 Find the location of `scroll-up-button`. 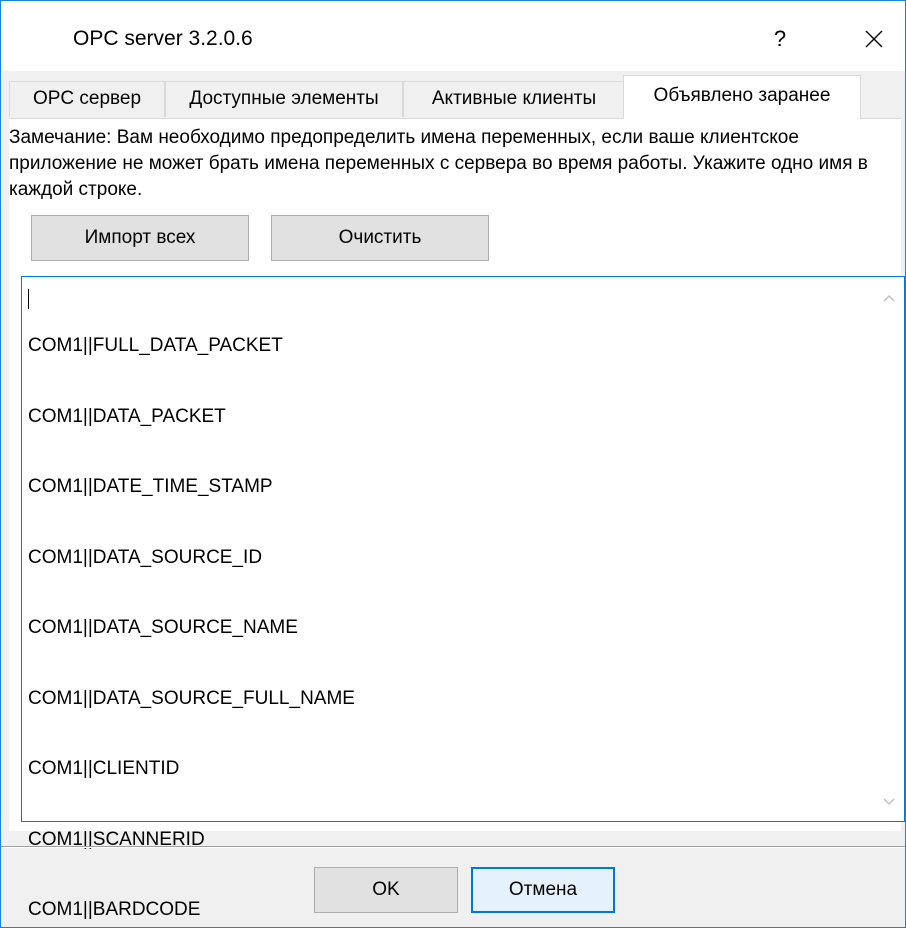

scroll-up-button is located at coordinates (889, 298).